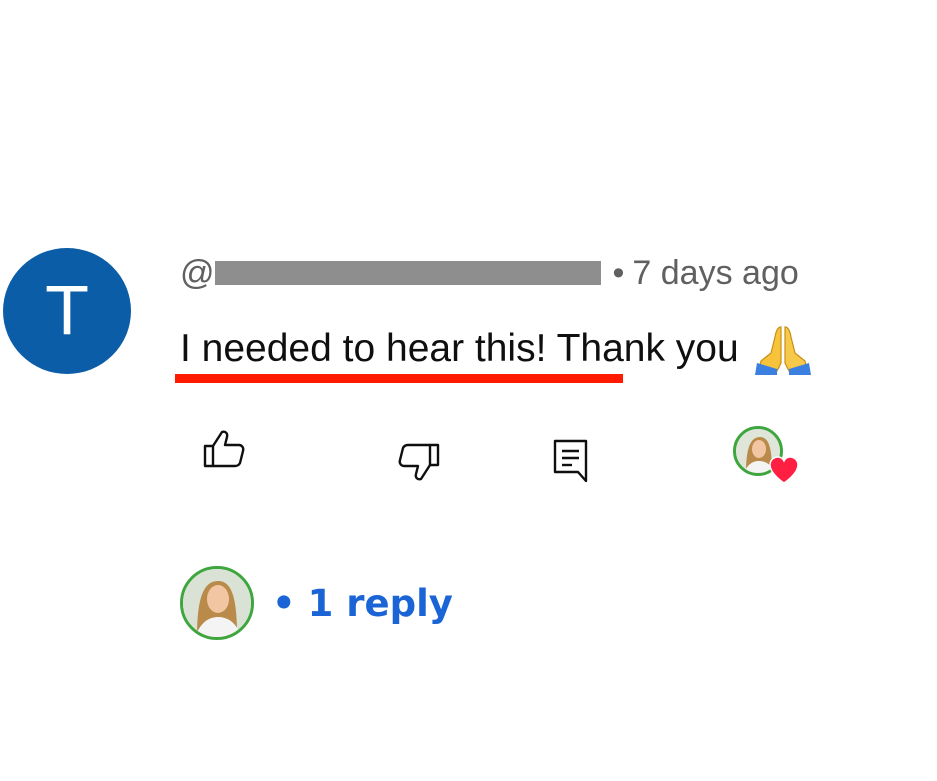 The image size is (937, 781). Describe the element at coordinates (197, 272) in the screenshot. I see `handle-prefix: @` at that location.